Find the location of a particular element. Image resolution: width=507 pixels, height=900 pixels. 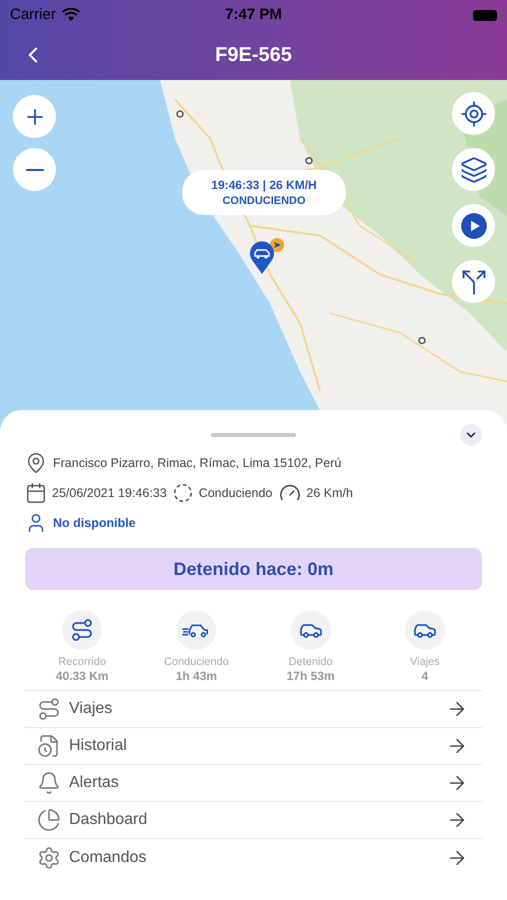

stat-value: 4 is located at coordinates (425, 676).